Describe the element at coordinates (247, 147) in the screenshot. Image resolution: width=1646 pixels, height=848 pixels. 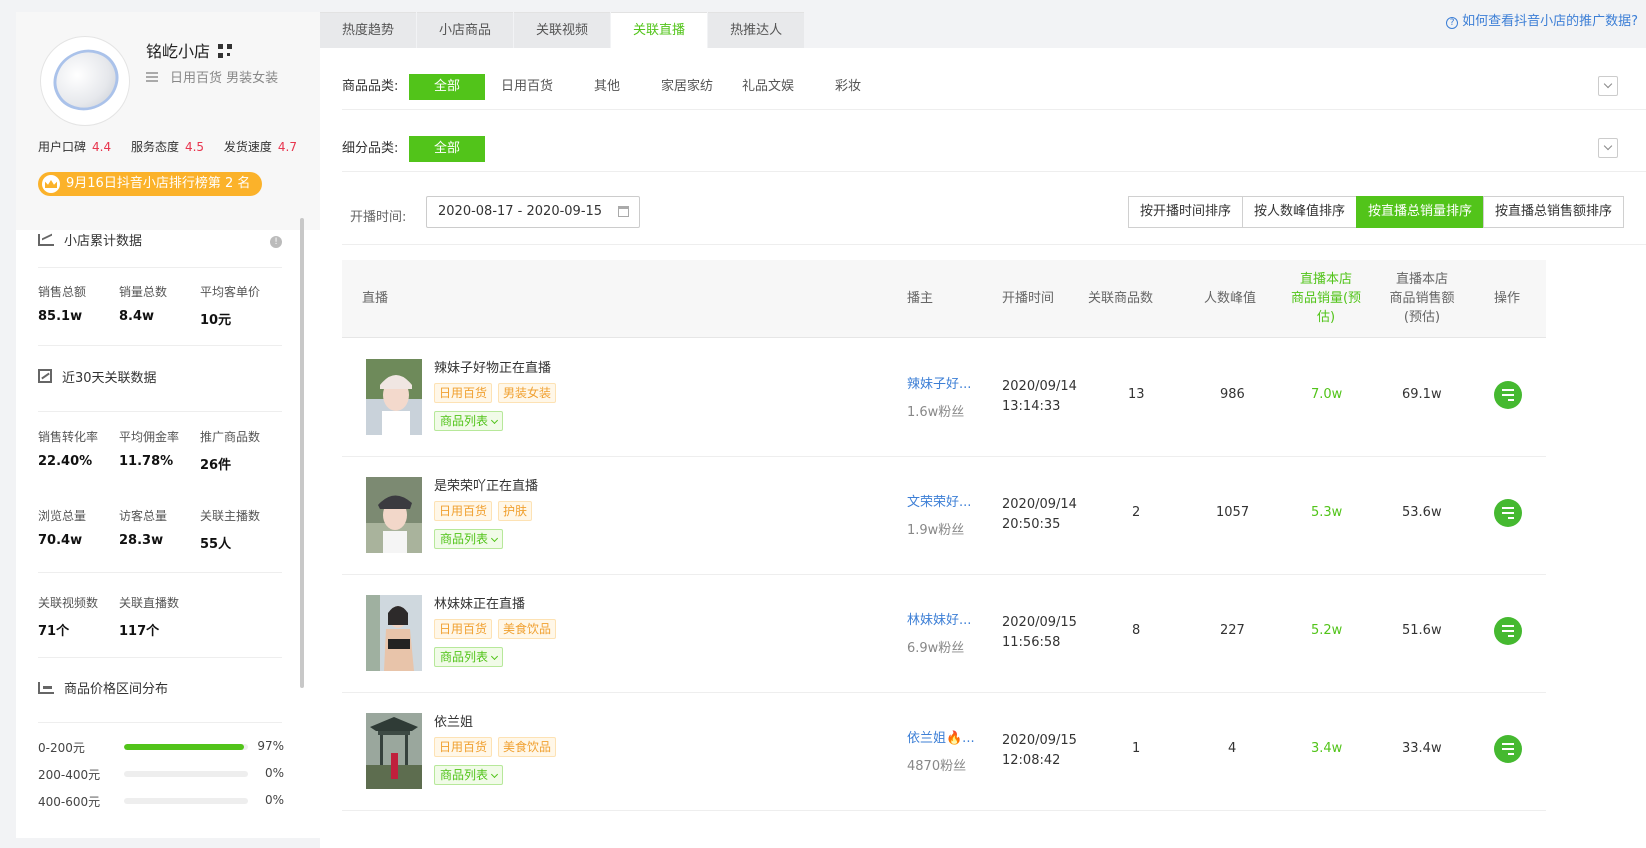
I see `rating-label: 发货速度` at that location.